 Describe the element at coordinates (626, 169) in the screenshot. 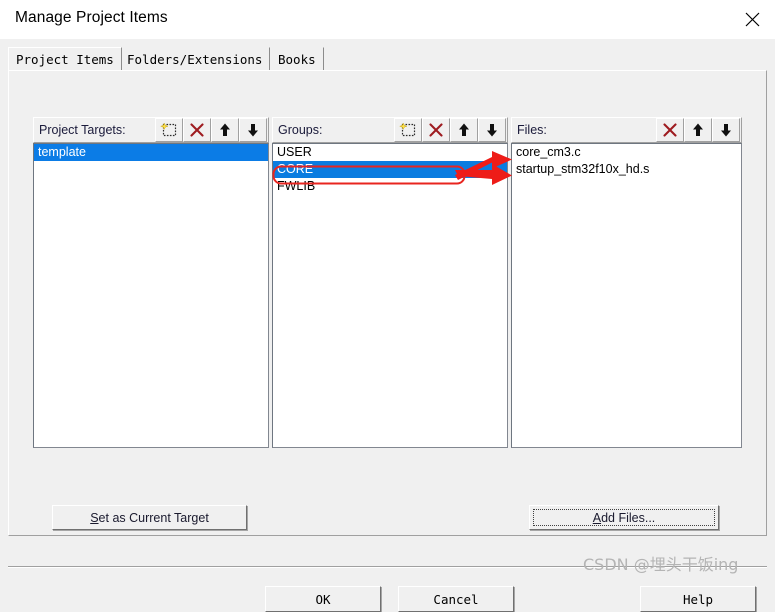

I see `list-item: startup_stm32f10x_hd.s` at that location.